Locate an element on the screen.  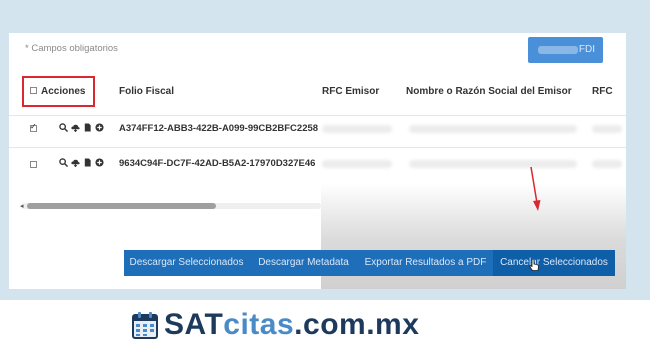
logo-text-sat: SAT is located at coordinates (194, 324).